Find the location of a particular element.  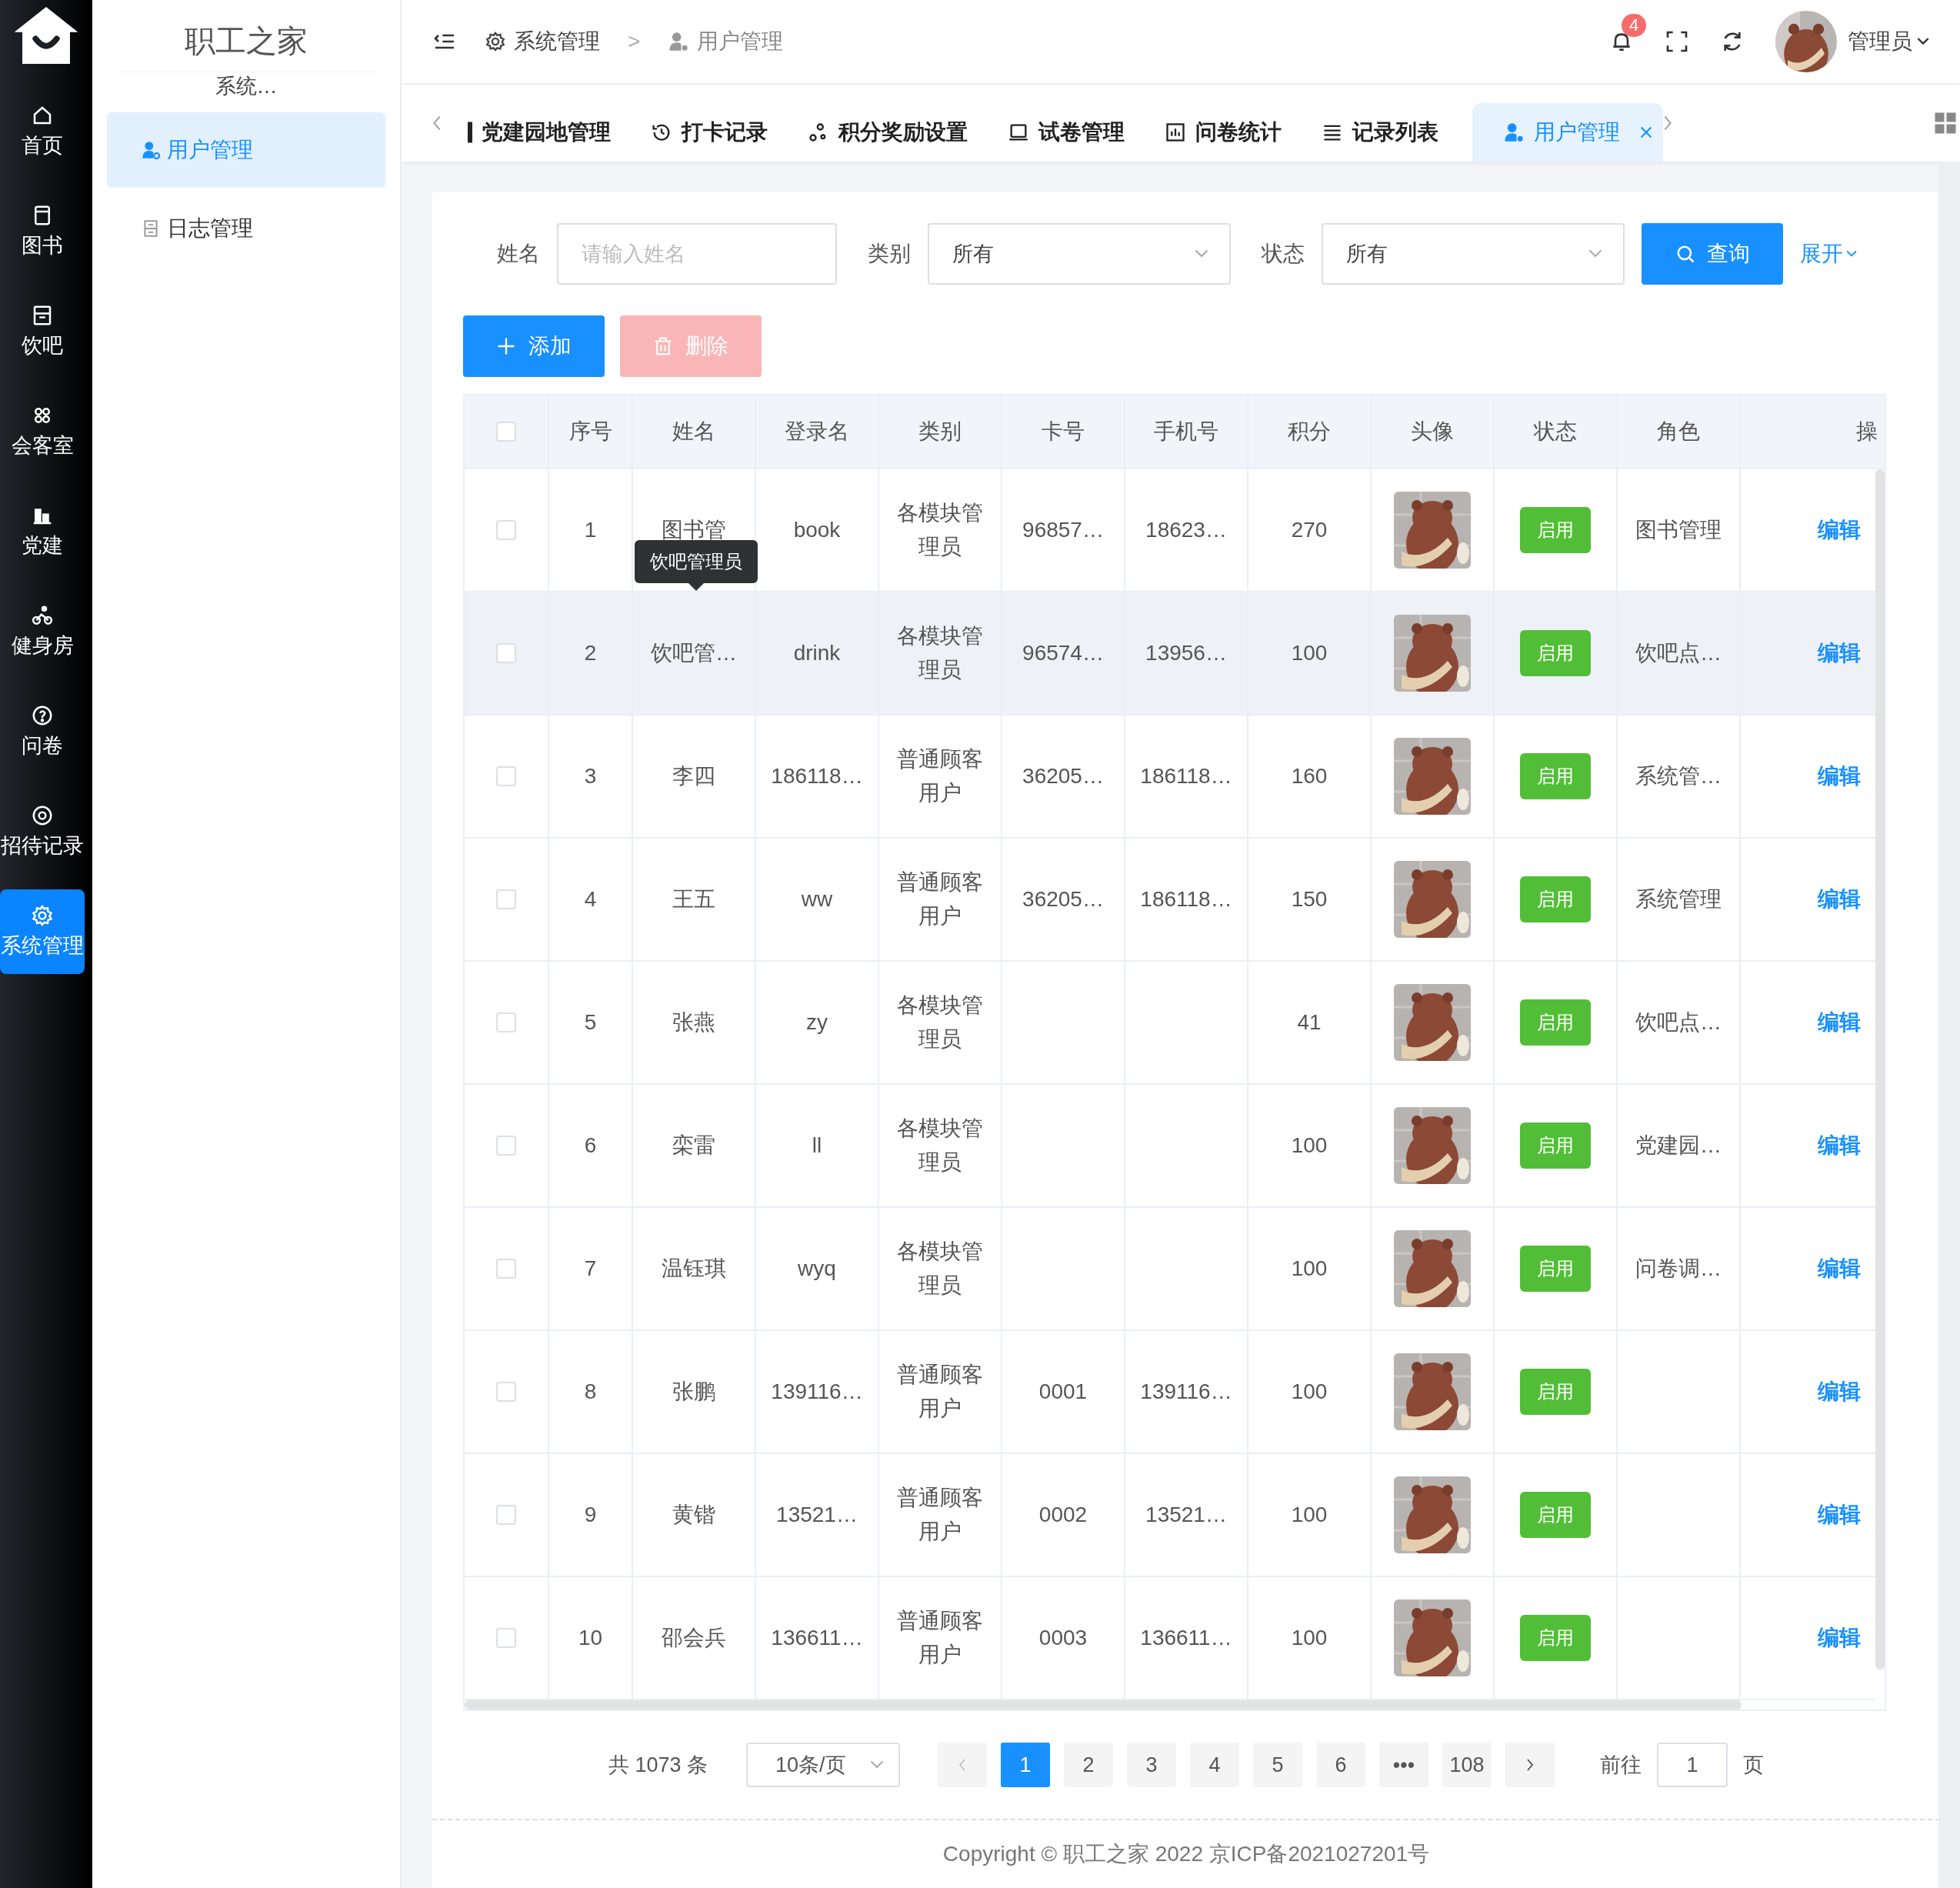

table-row: 6 栾雷 ll 各模块管理员 100 启用 党建园… 编辑 is located at coordinates (1170, 1146).